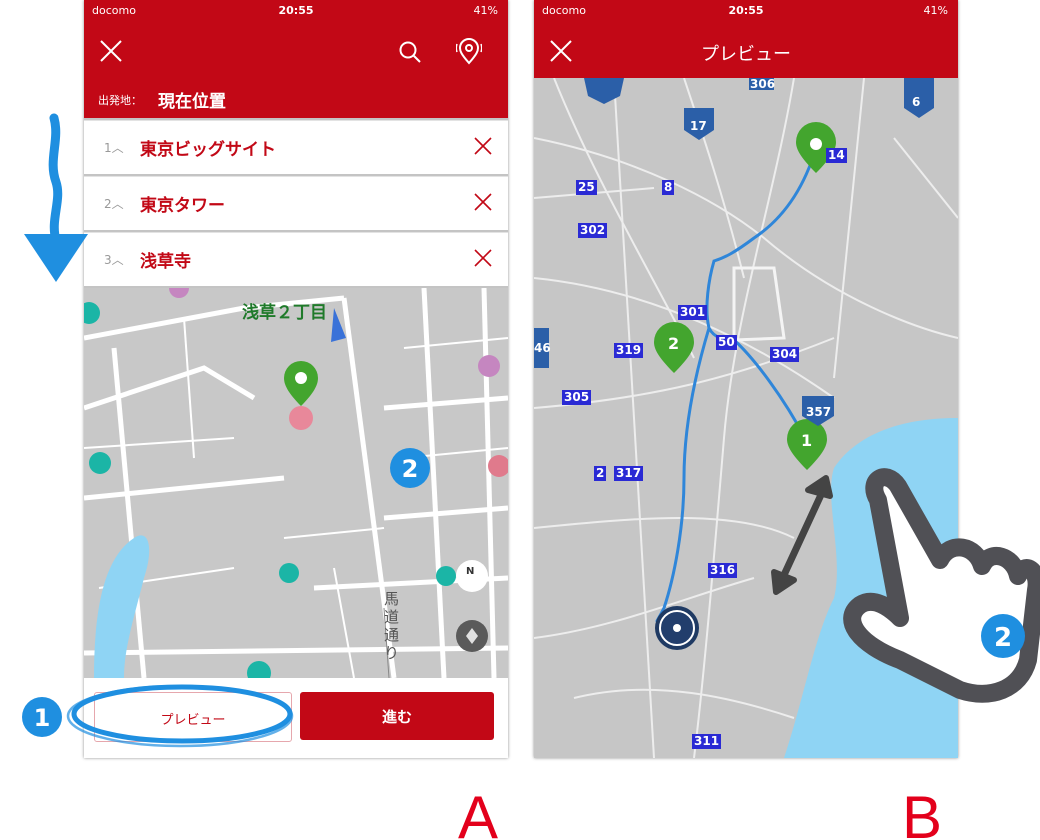  I want to click on screen-b-label: B, so click(922, 812).